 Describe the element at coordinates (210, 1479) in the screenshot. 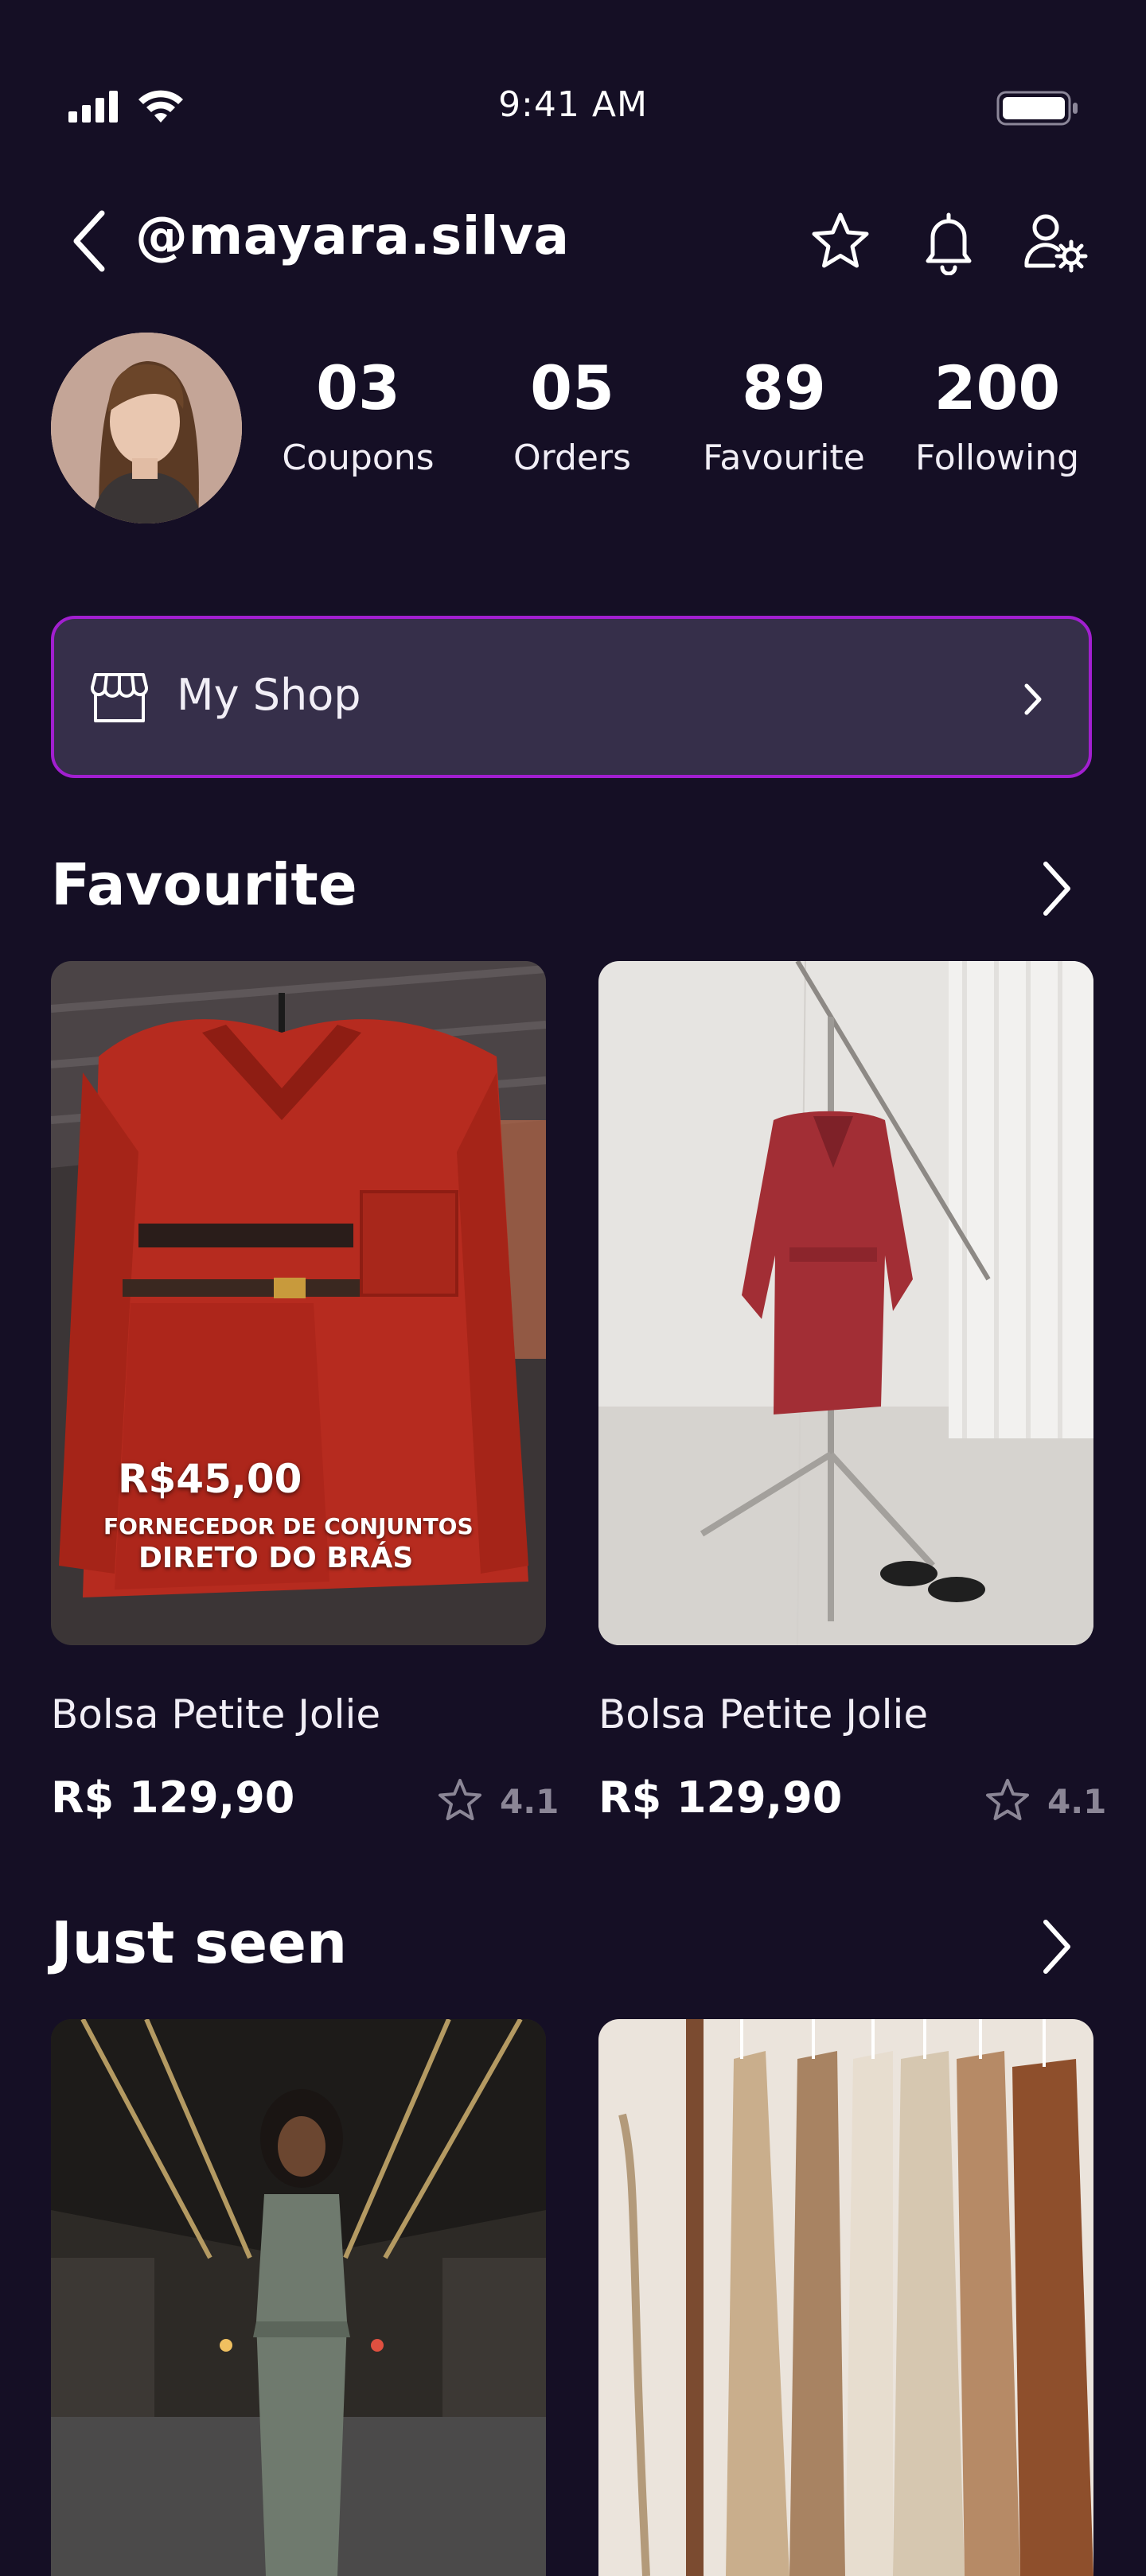

I see `image-overlay-price: R$45,00` at that location.